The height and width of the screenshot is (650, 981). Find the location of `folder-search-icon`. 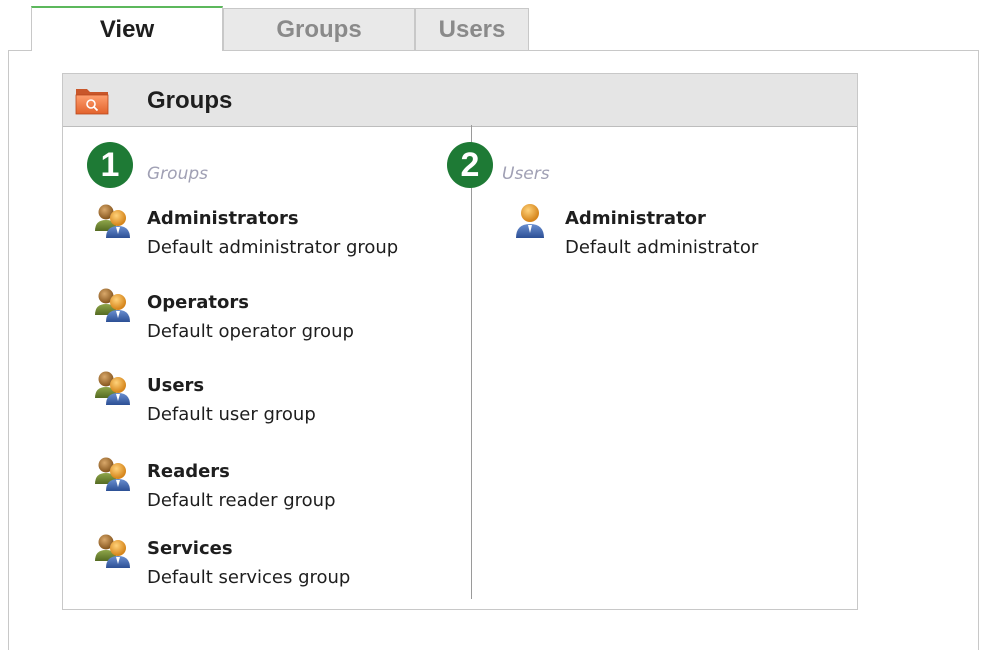

folder-search-icon is located at coordinates (92, 102).